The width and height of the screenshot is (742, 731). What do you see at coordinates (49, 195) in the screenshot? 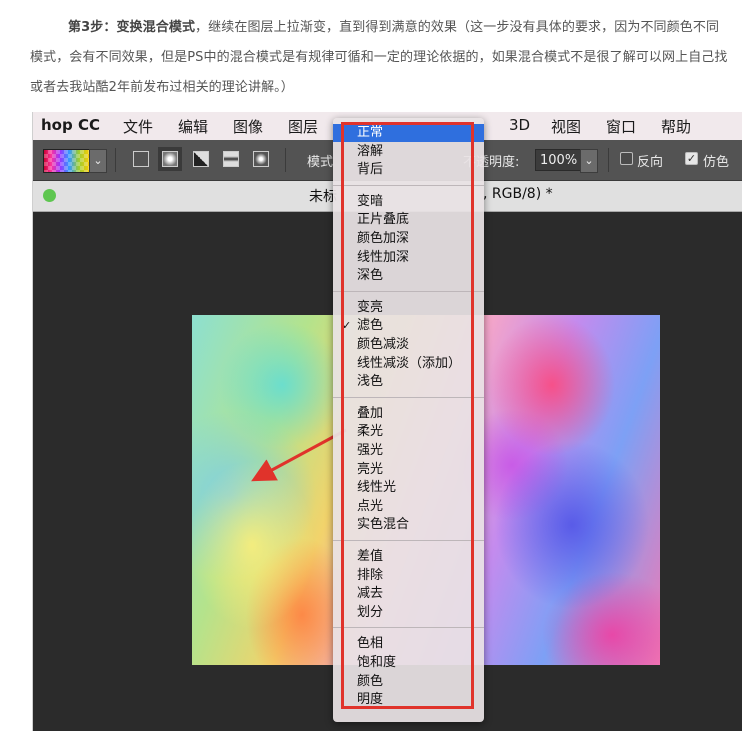
I see `window-zoom-button` at bounding box center [49, 195].